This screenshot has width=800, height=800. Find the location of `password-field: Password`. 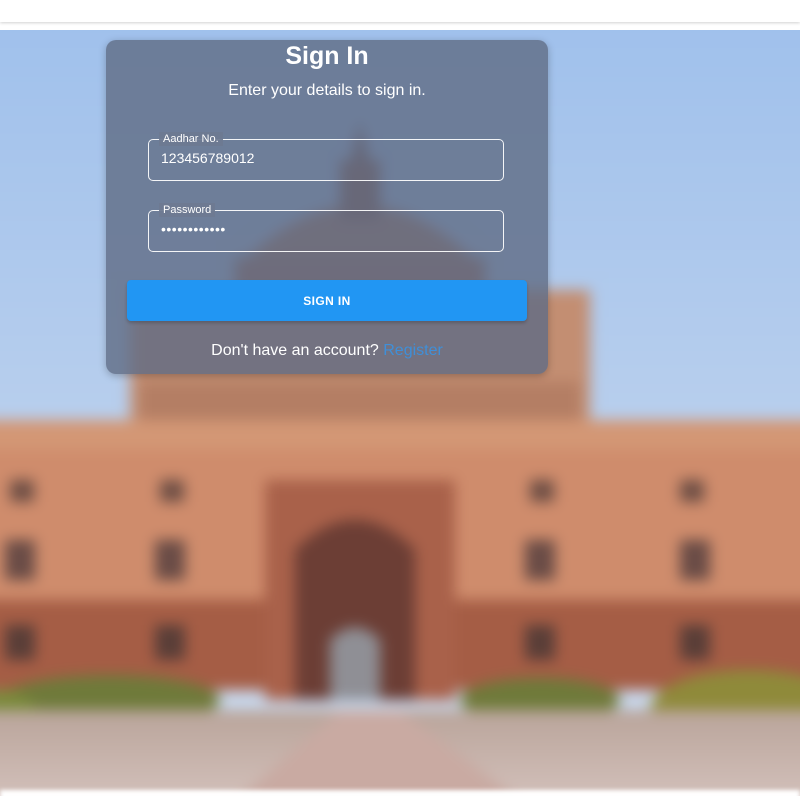

password-field: Password is located at coordinates (326, 227).